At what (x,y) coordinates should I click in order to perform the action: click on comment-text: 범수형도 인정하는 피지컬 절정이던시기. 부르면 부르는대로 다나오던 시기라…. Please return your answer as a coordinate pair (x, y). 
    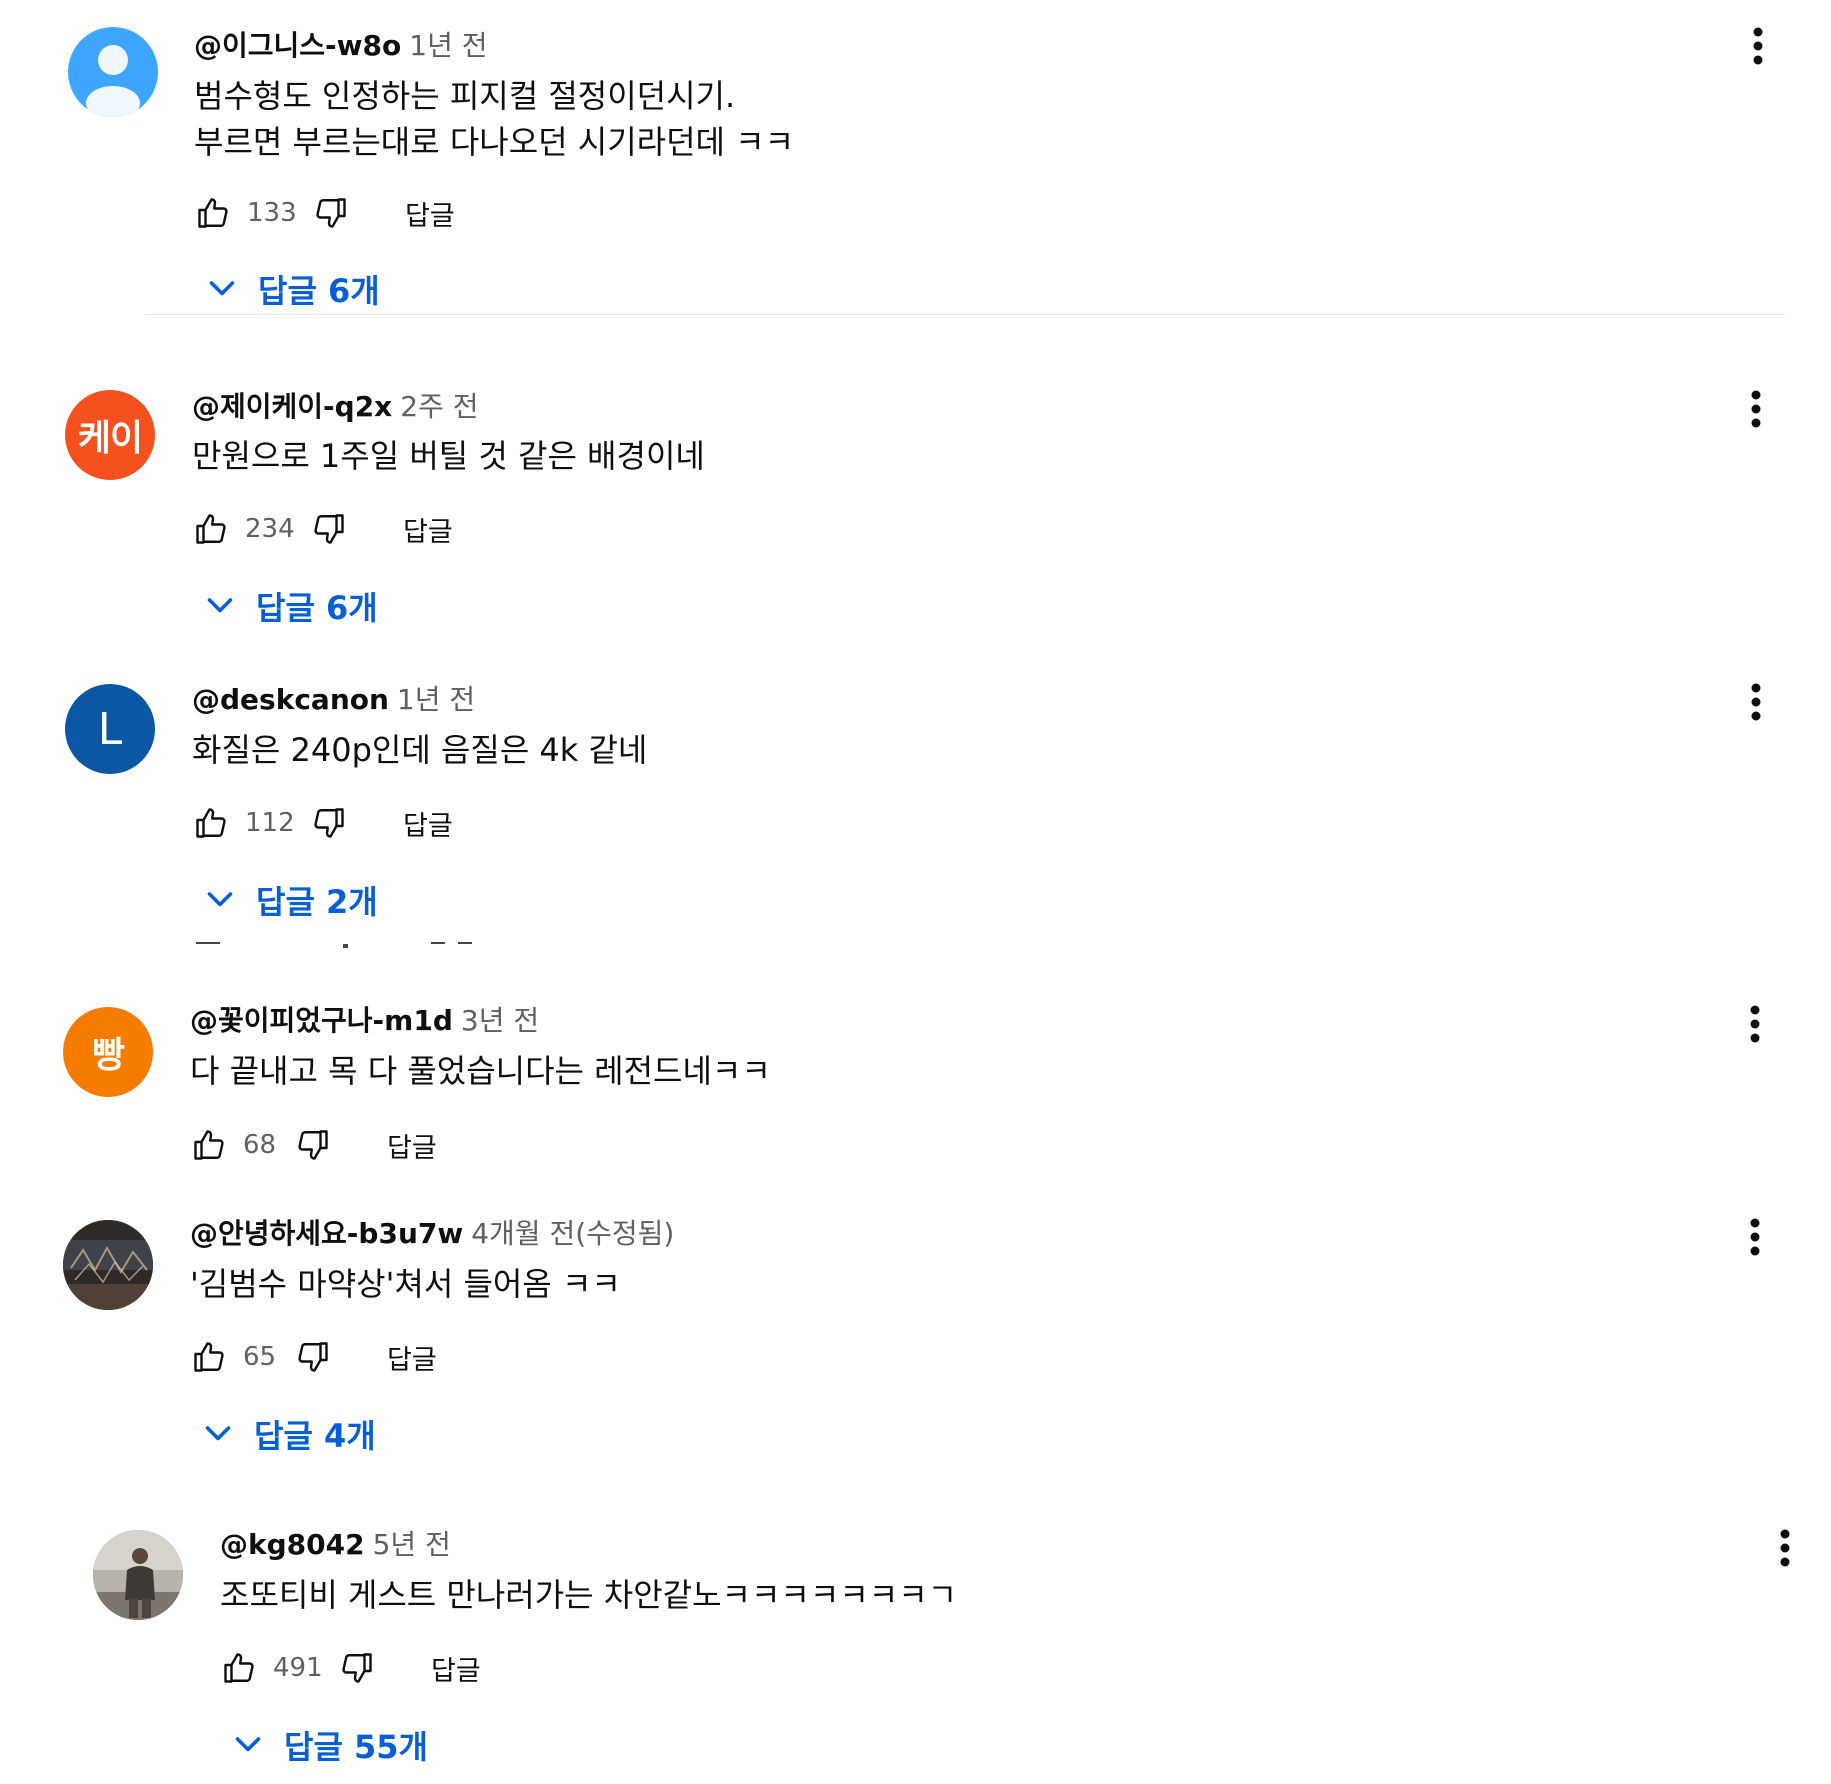
    Looking at the image, I should click on (494, 119).